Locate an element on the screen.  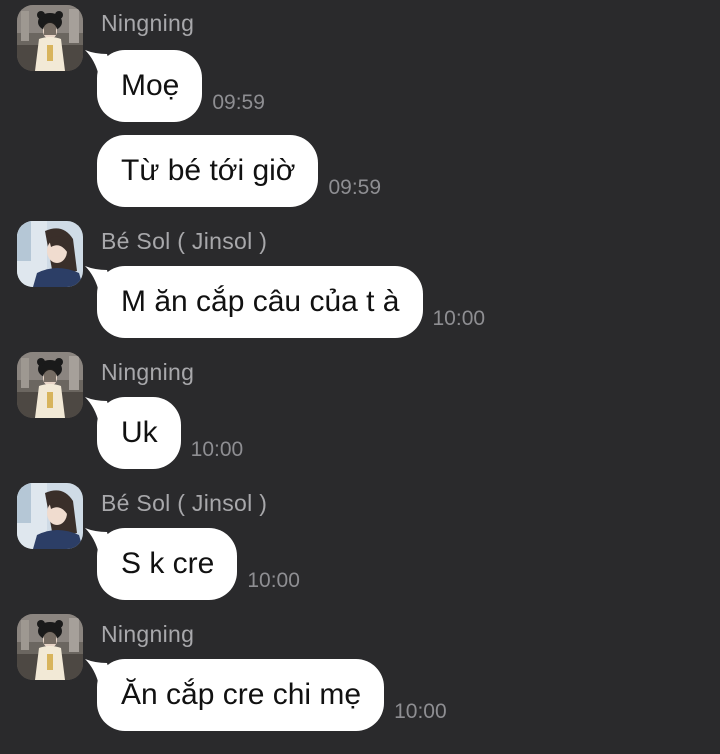
message-bubble: M ăn cắp câu của t à is located at coordinates (260, 302).